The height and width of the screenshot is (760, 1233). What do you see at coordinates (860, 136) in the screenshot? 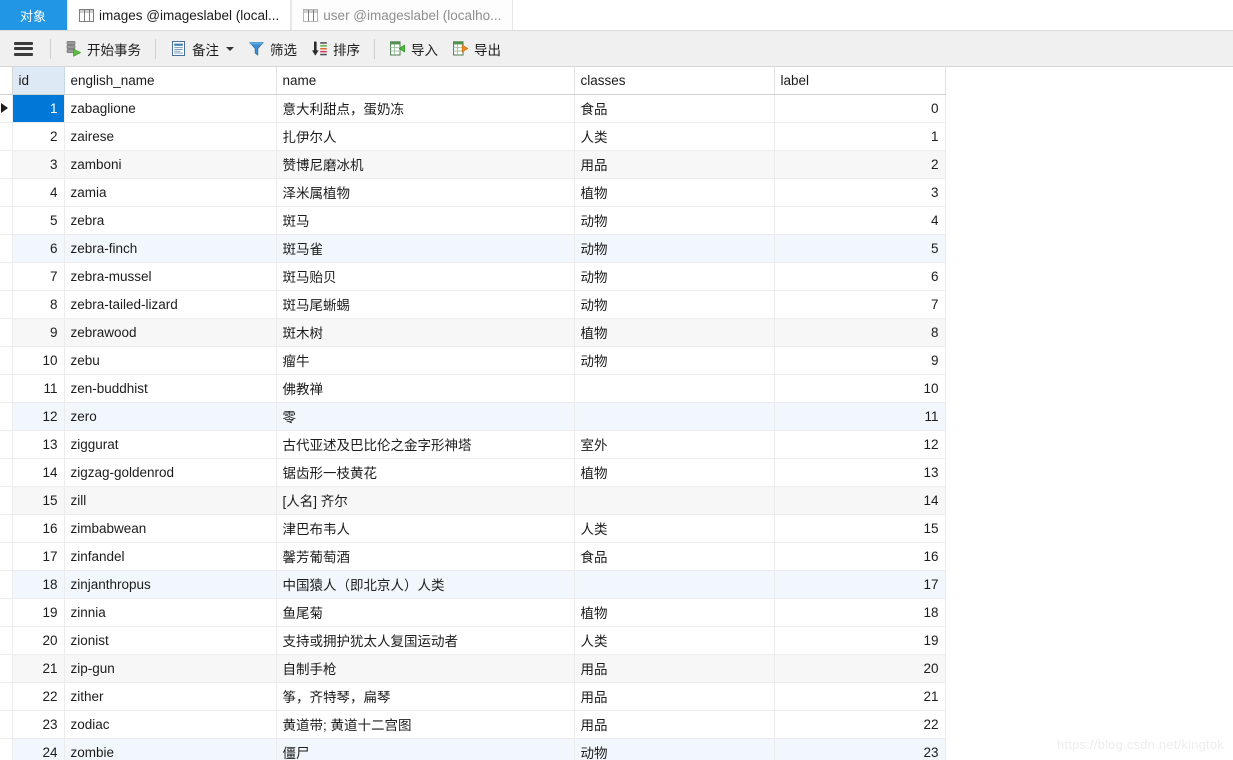
I see `cell-label: 1` at bounding box center [860, 136].